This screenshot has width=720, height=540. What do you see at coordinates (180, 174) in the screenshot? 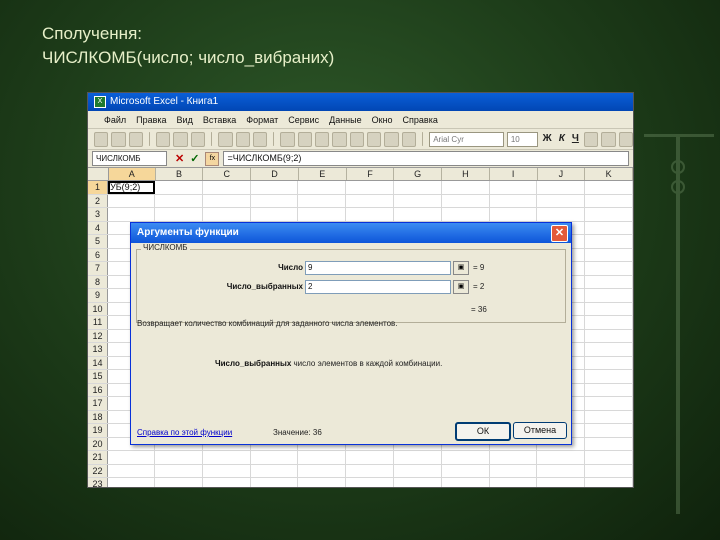
I see `column-header: B` at bounding box center [180, 174].